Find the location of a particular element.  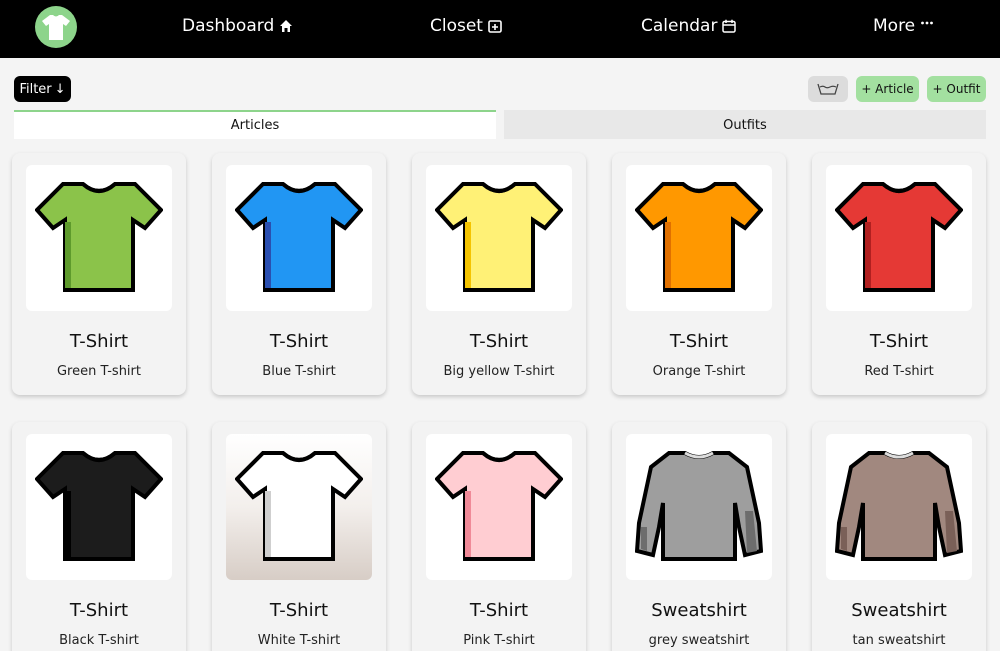

article-card: T-Shirt Orange T-shirt is located at coordinates (699, 274).